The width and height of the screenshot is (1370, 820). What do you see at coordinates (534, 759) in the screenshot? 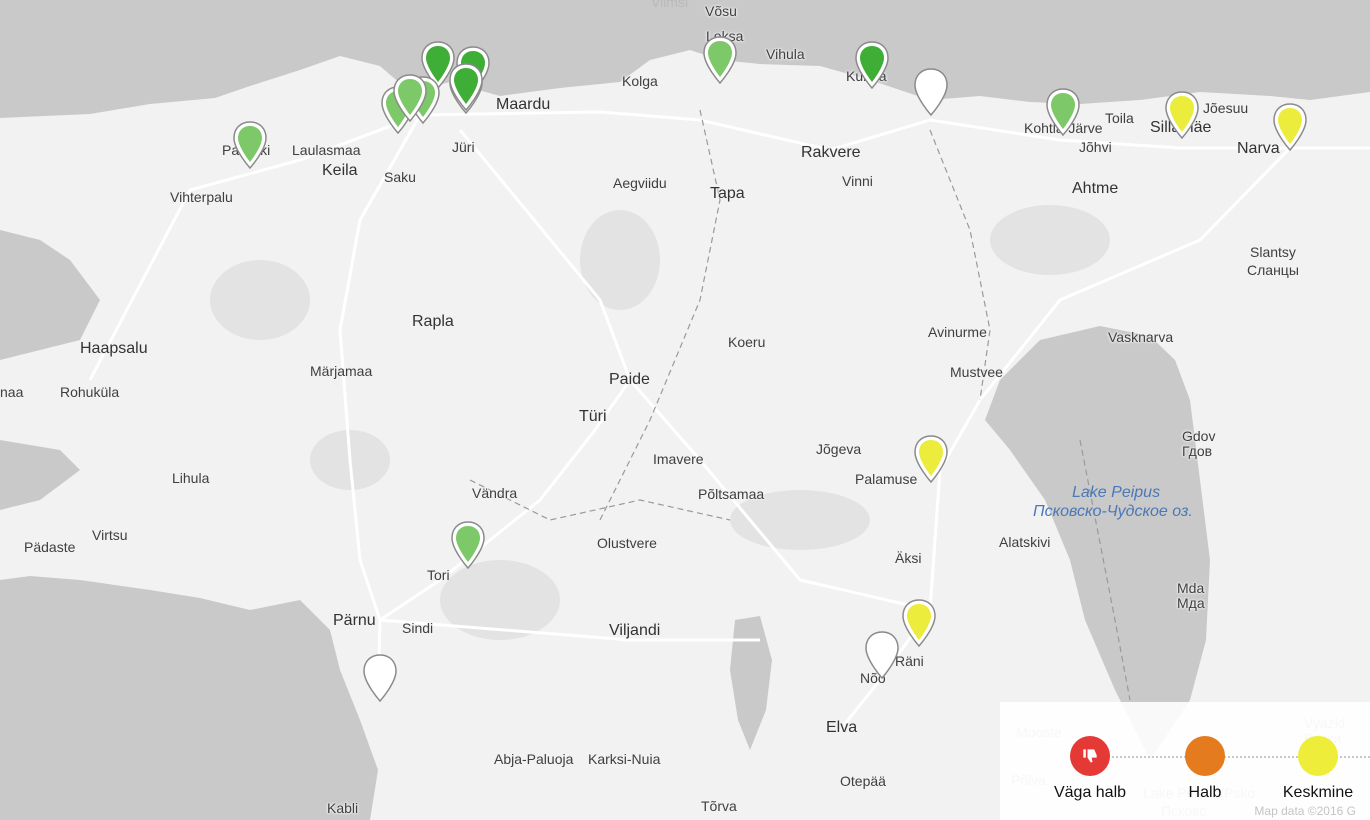
I see `place-label: Abja-Paluoja` at bounding box center [534, 759].